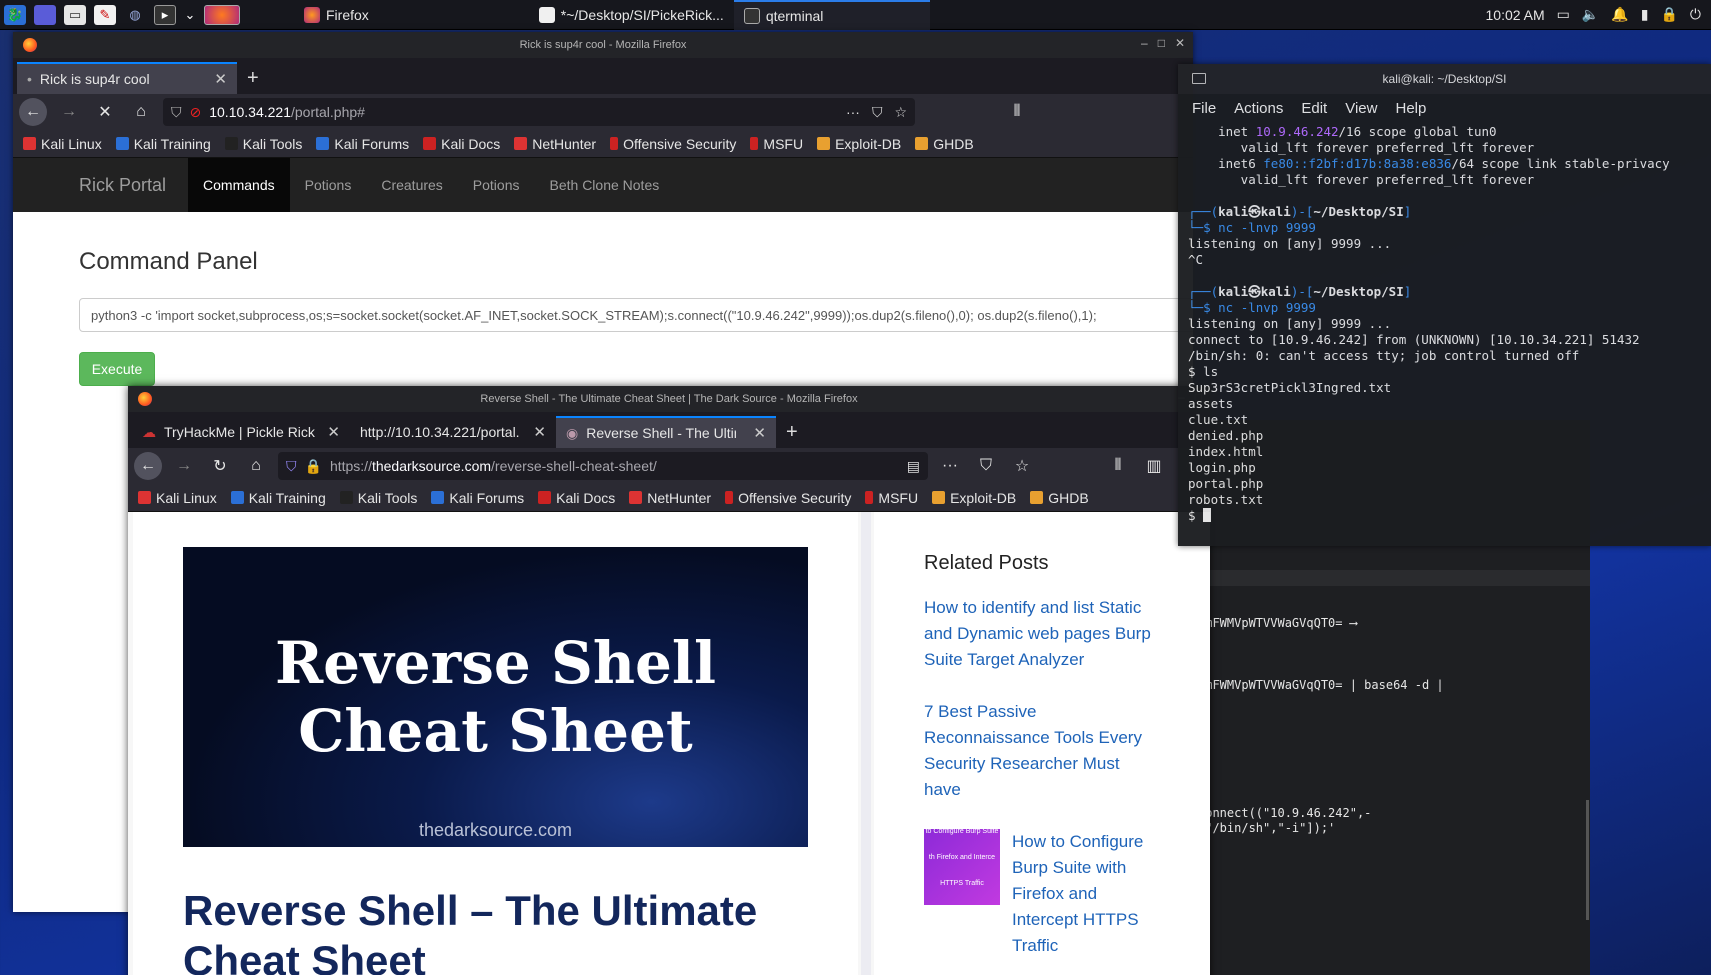 This screenshot has height=975, width=1711. Describe the element at coordinates (222, 14) in the screenshot. I see `firefox-launcher-icon` at that location.